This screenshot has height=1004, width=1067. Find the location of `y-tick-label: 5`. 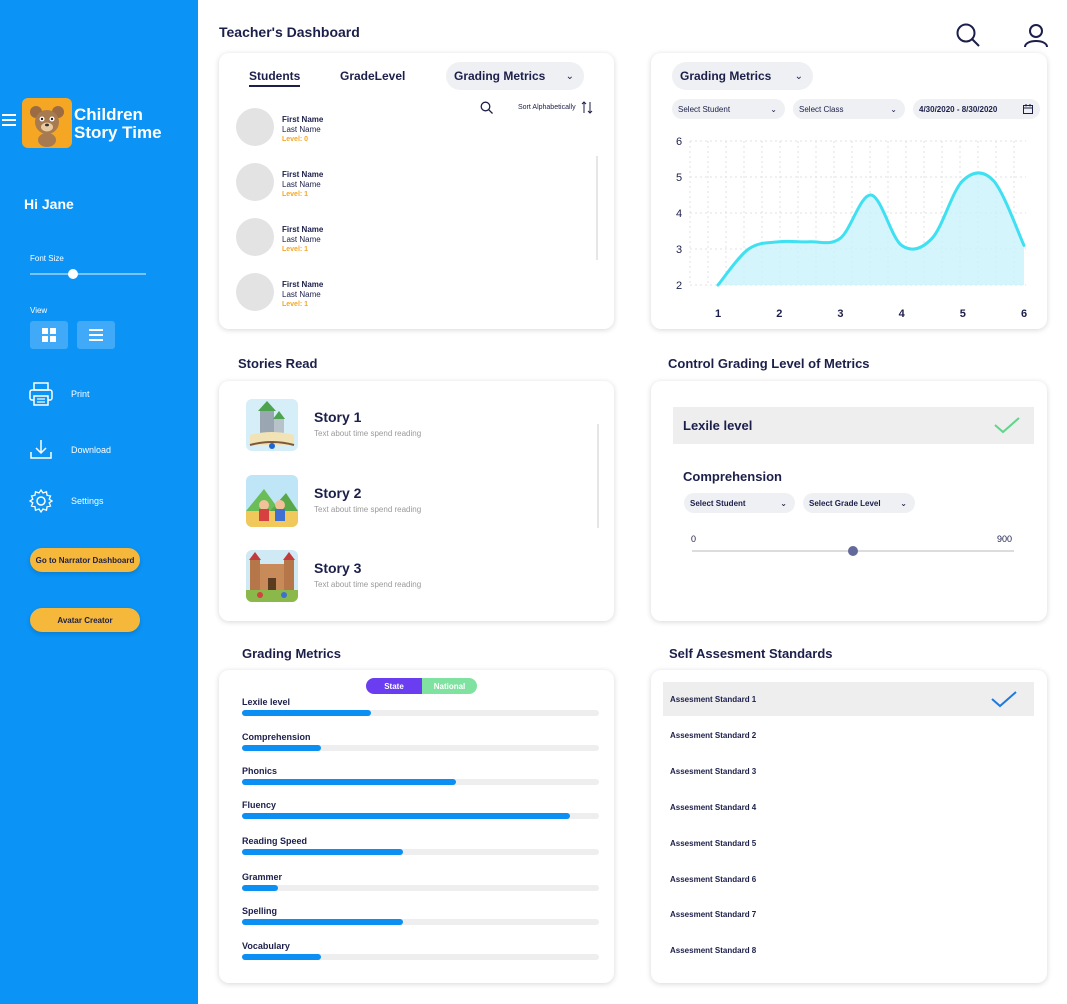

y-tick-label: 5 is located at coordinates (679, 178).